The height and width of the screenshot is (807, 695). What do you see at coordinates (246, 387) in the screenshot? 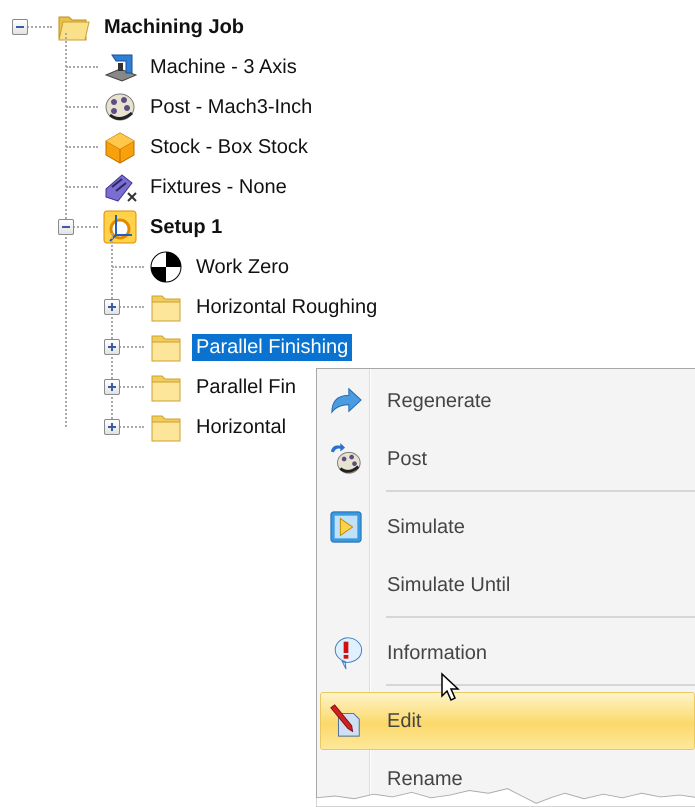
I see `tree-item: Parallel Fin` at bounding box center [246, 387].